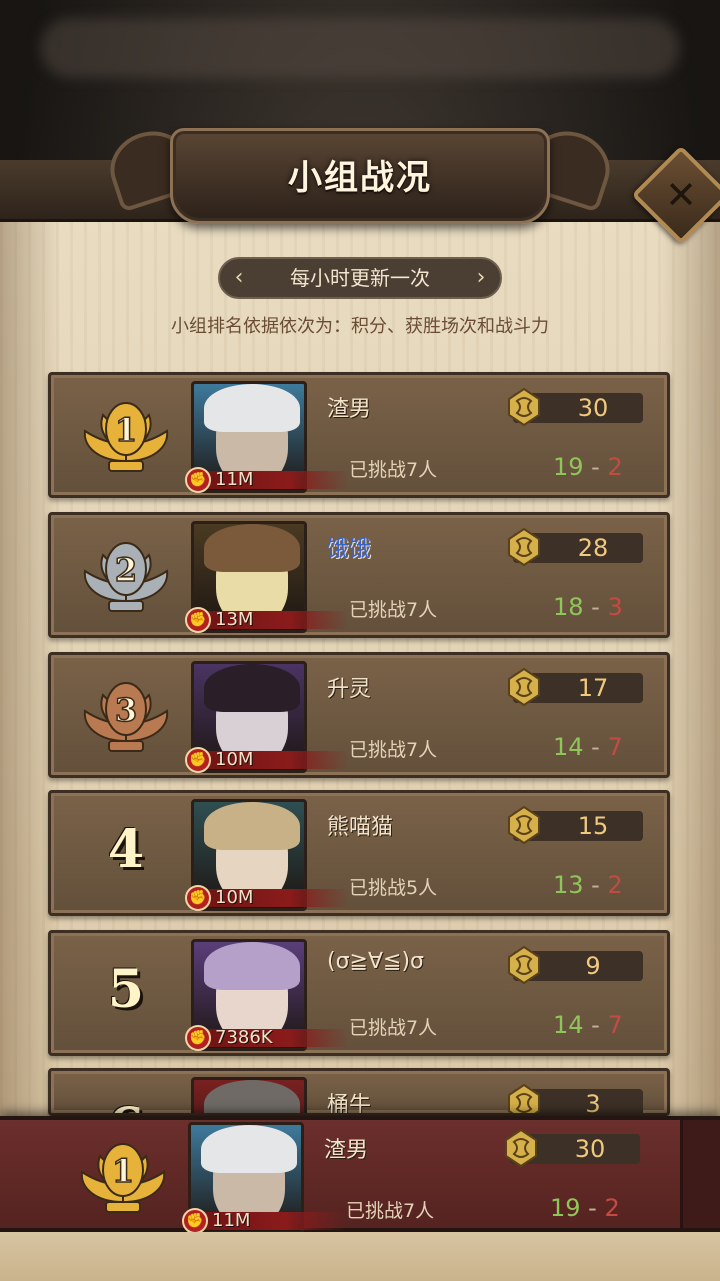 Image resolution: width=720 pixels, height=1281 pixels. I want to click on combat-power-badge: ✊ 13M, so click(269, 620).